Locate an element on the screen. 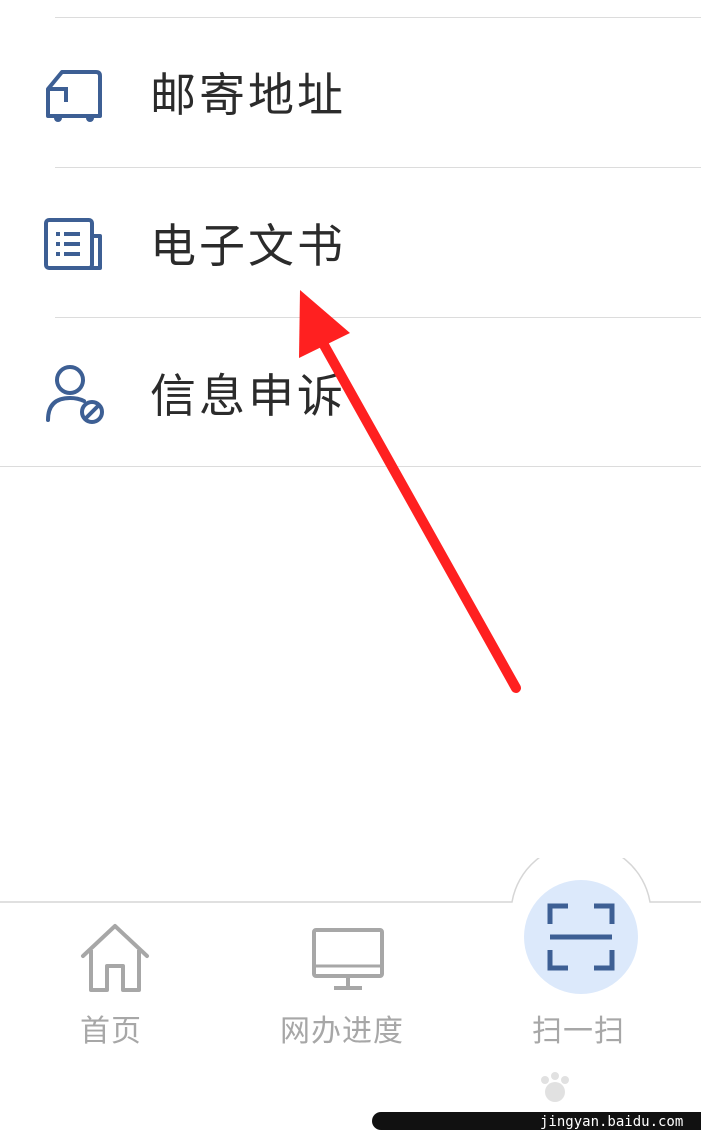 Image resolution: width=701 pixels, height=1146 pixels. menu-item-mailing-address: 邮寄地址 is located at coordinates (350, 94).